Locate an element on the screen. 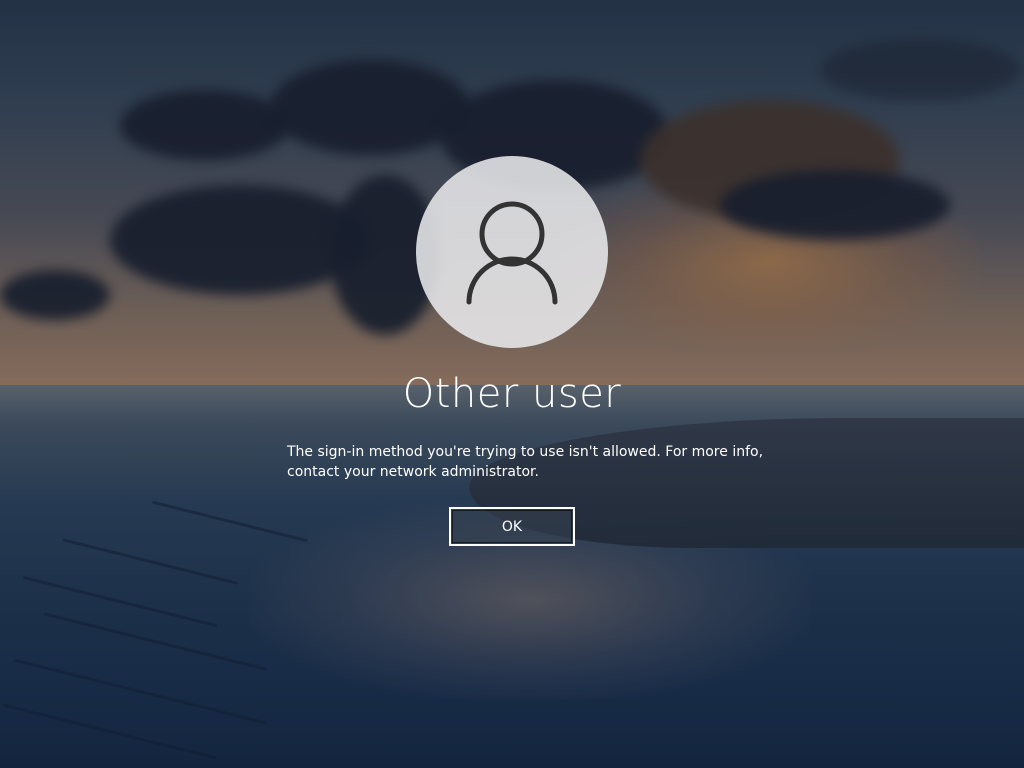  error-message-line: contact your network administrator. is located at coordinates (413, 472).